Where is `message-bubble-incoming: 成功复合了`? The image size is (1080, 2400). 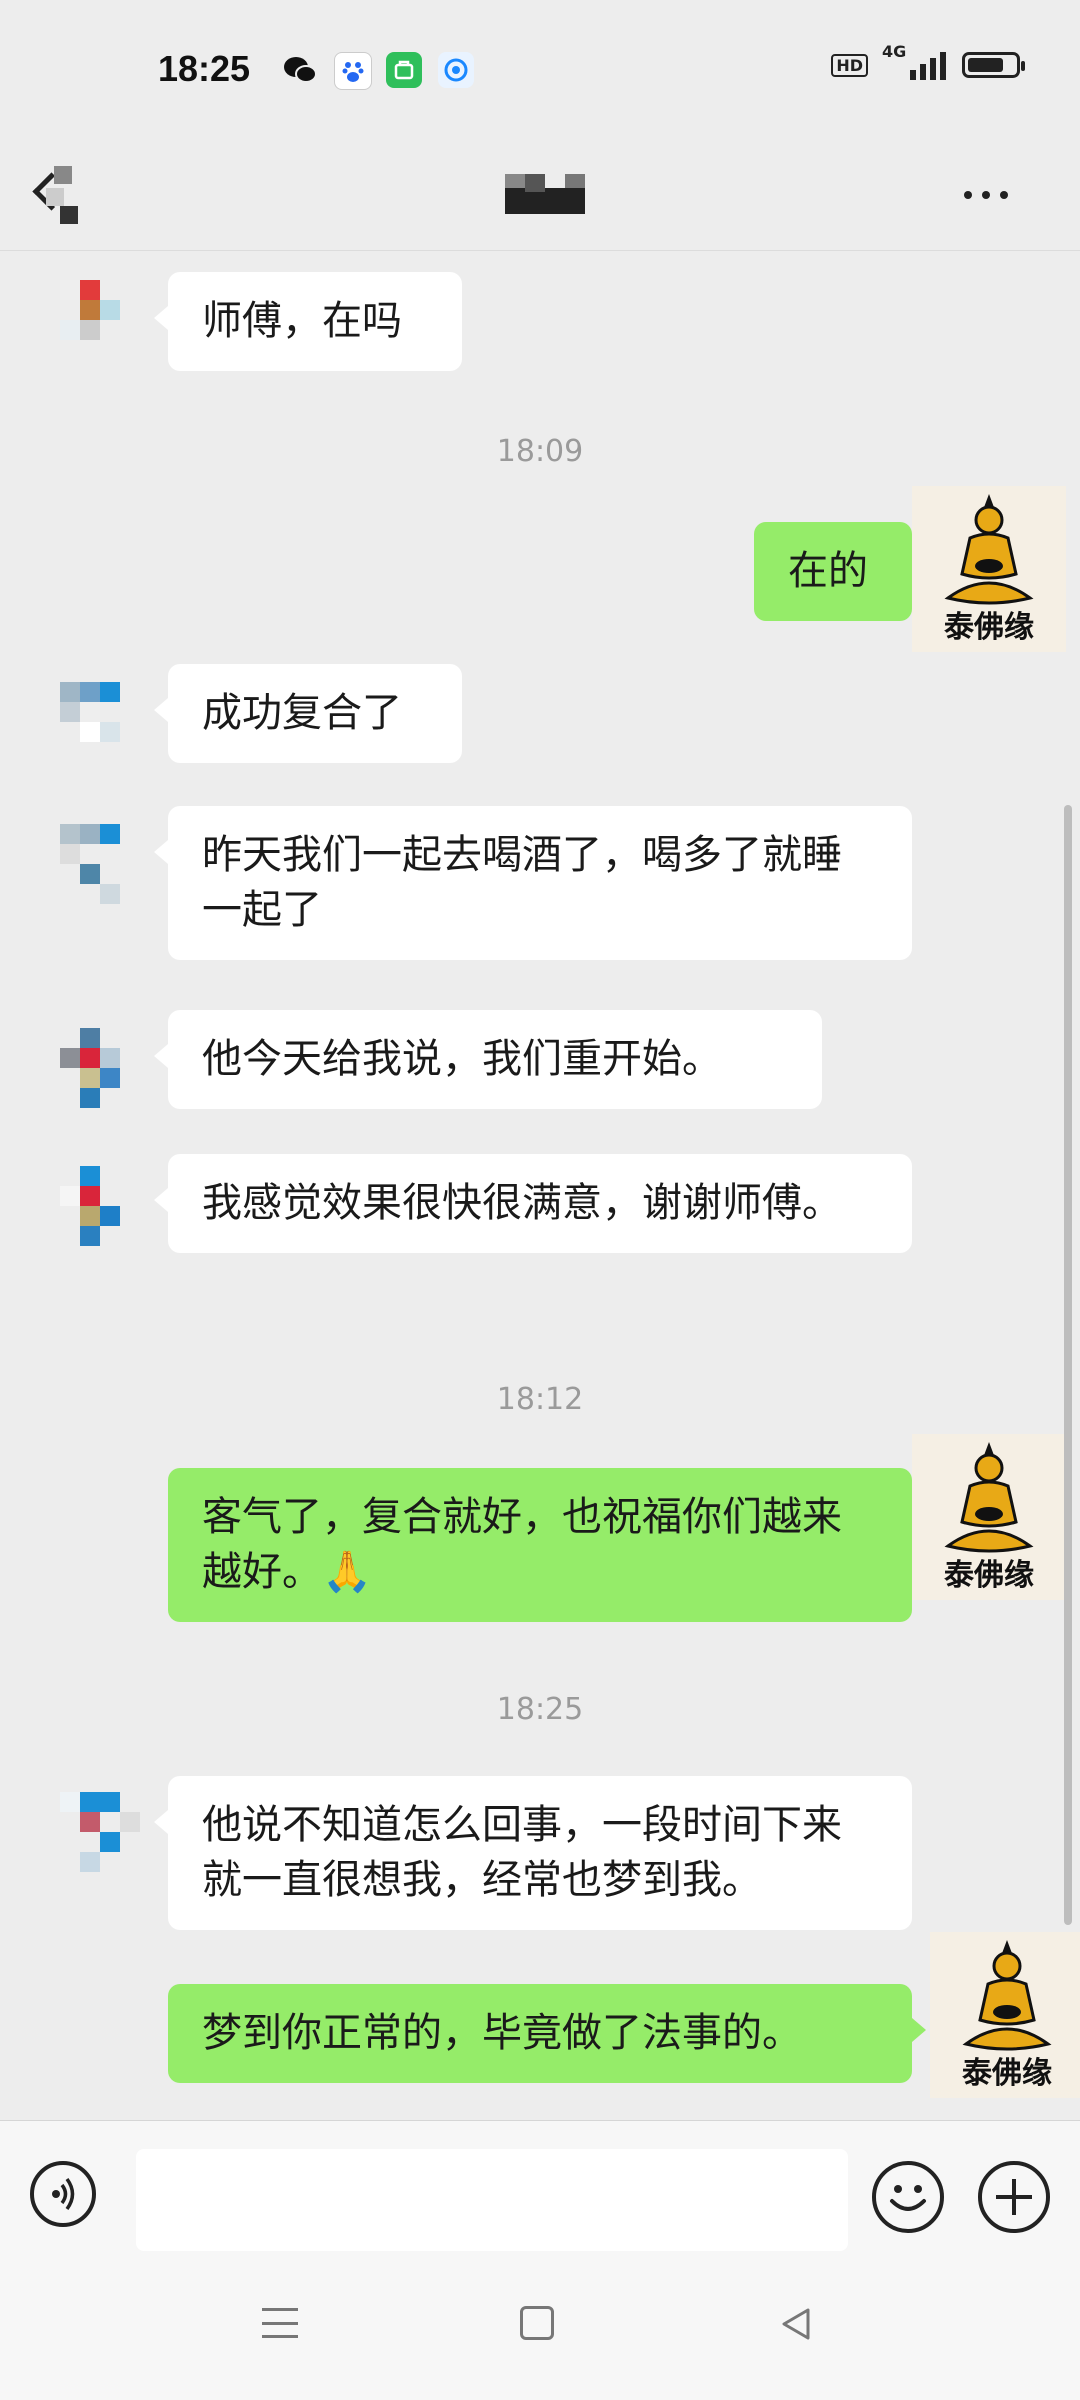 message-bubble-incoming: 成功复合了 is located at coordinates (308, 713).